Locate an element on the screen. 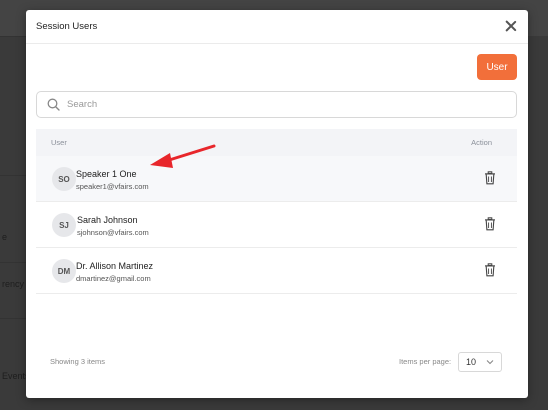  items-per-page-label: Items per page: is located at coordinates (425, 361).